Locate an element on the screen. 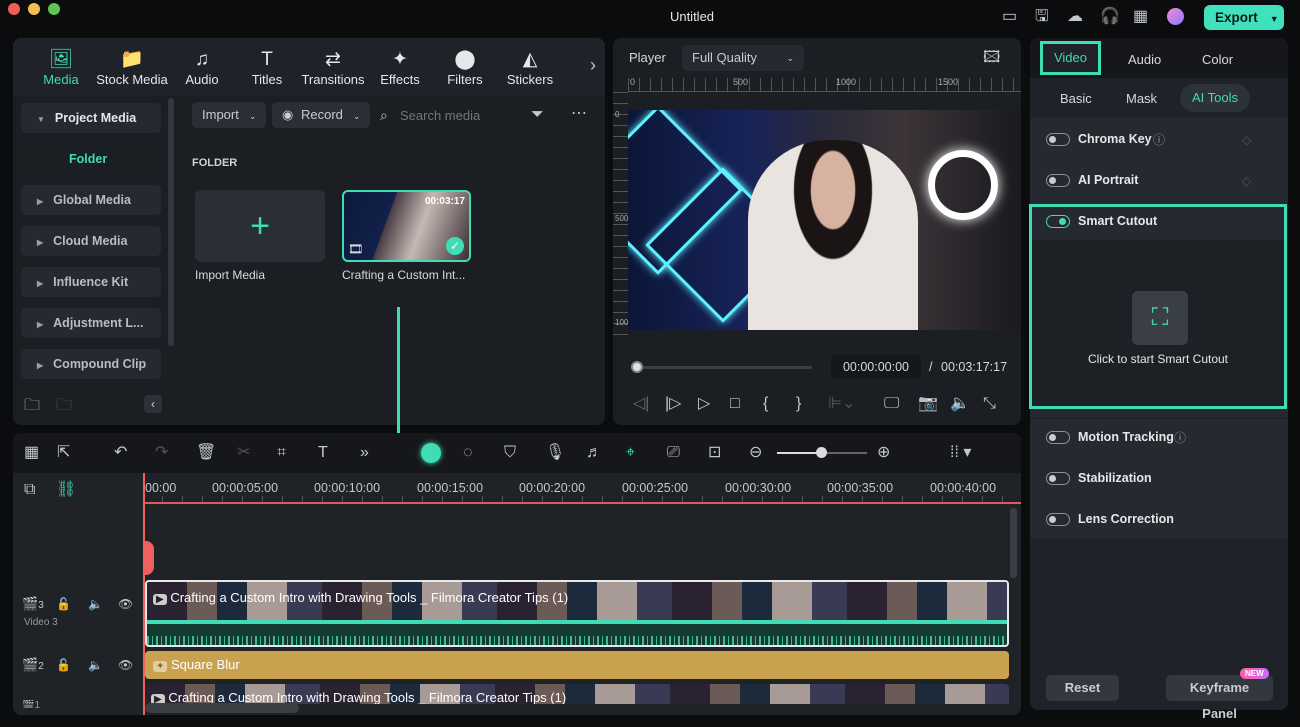  subtab-ai-tools: AI Tools is located at coordinates (1215, 98).